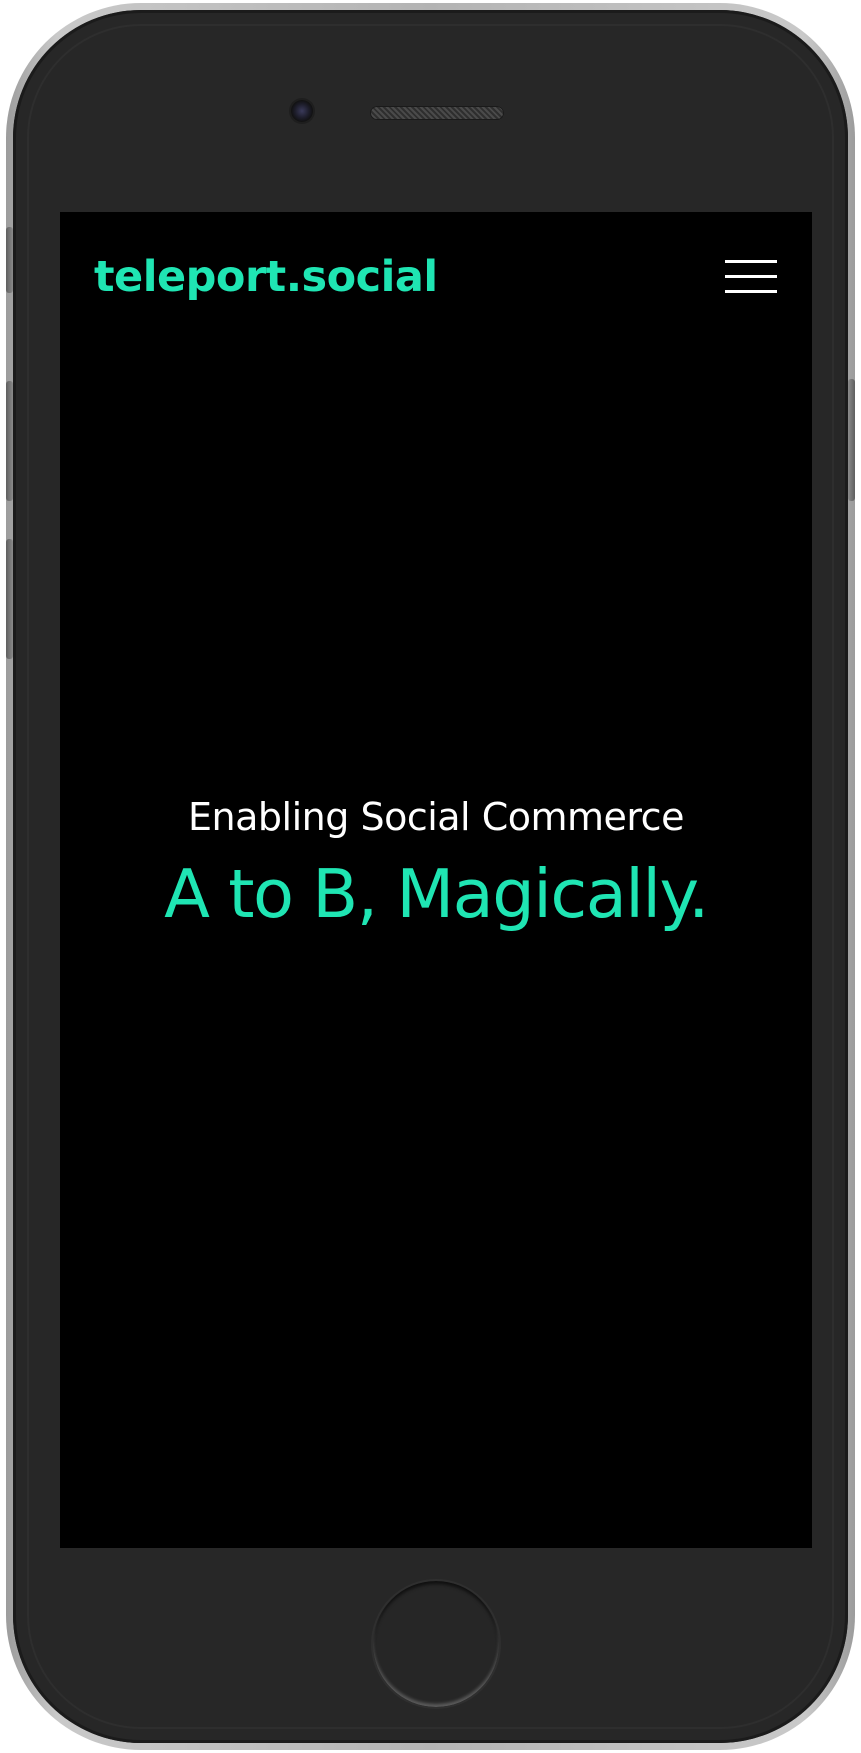 This screenshot has width=861, height=1753. I want to click on volume-down-button, so click(9, 599).